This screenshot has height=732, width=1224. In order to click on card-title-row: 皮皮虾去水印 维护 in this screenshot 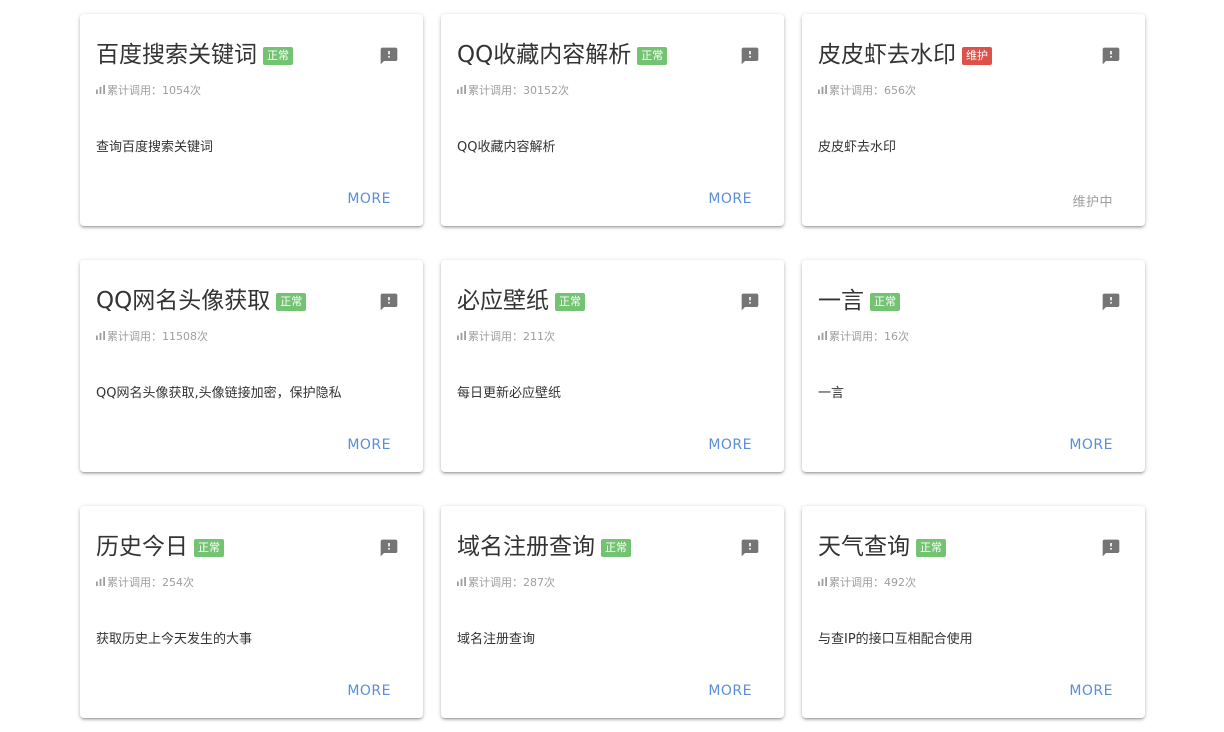, I will do `click(905, 55)`.